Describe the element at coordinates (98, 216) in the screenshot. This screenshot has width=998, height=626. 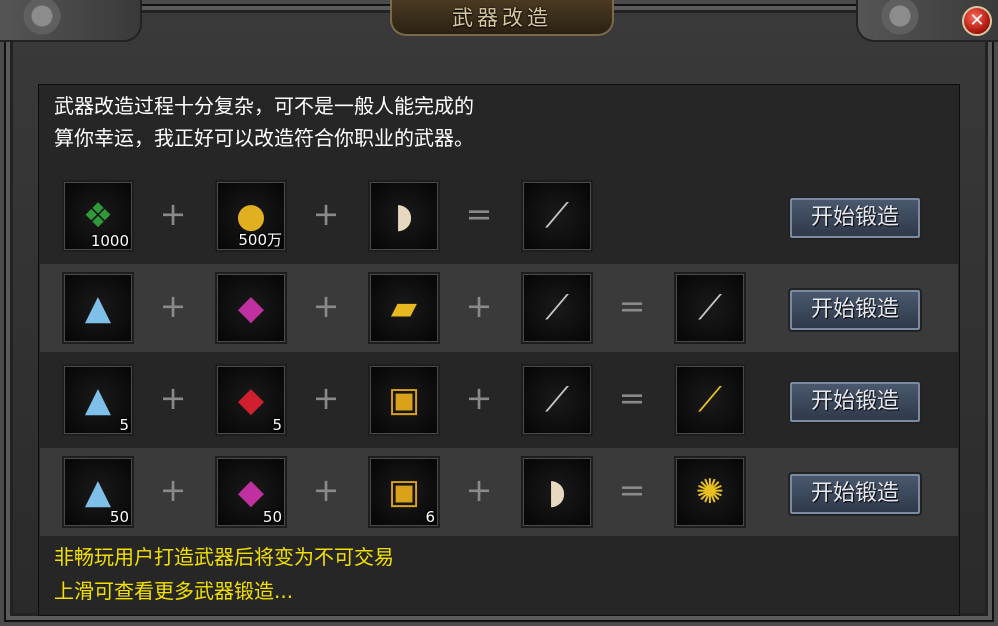
I see `green-jade-icon: ❖ 1000` at that location.